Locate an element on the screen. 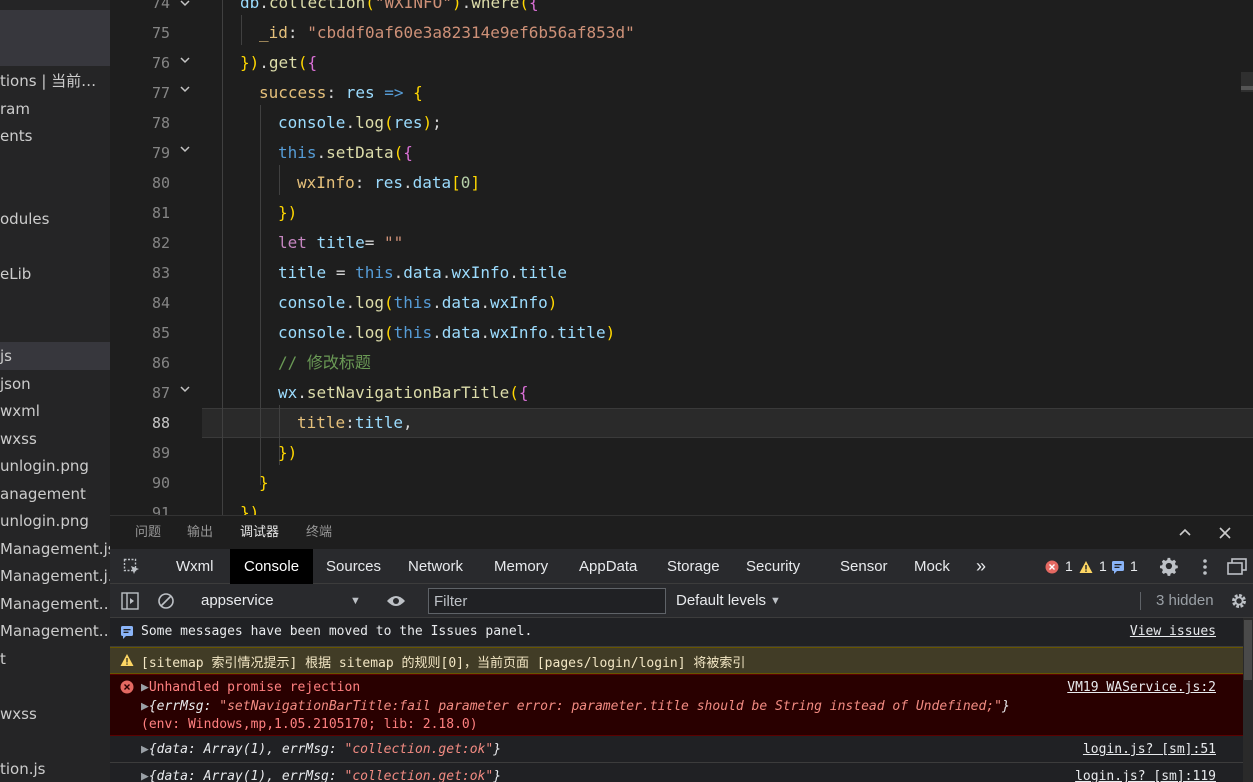 This screenshot has height=782, width=1253. info-count-icon is located at coordinates (1118, 567).